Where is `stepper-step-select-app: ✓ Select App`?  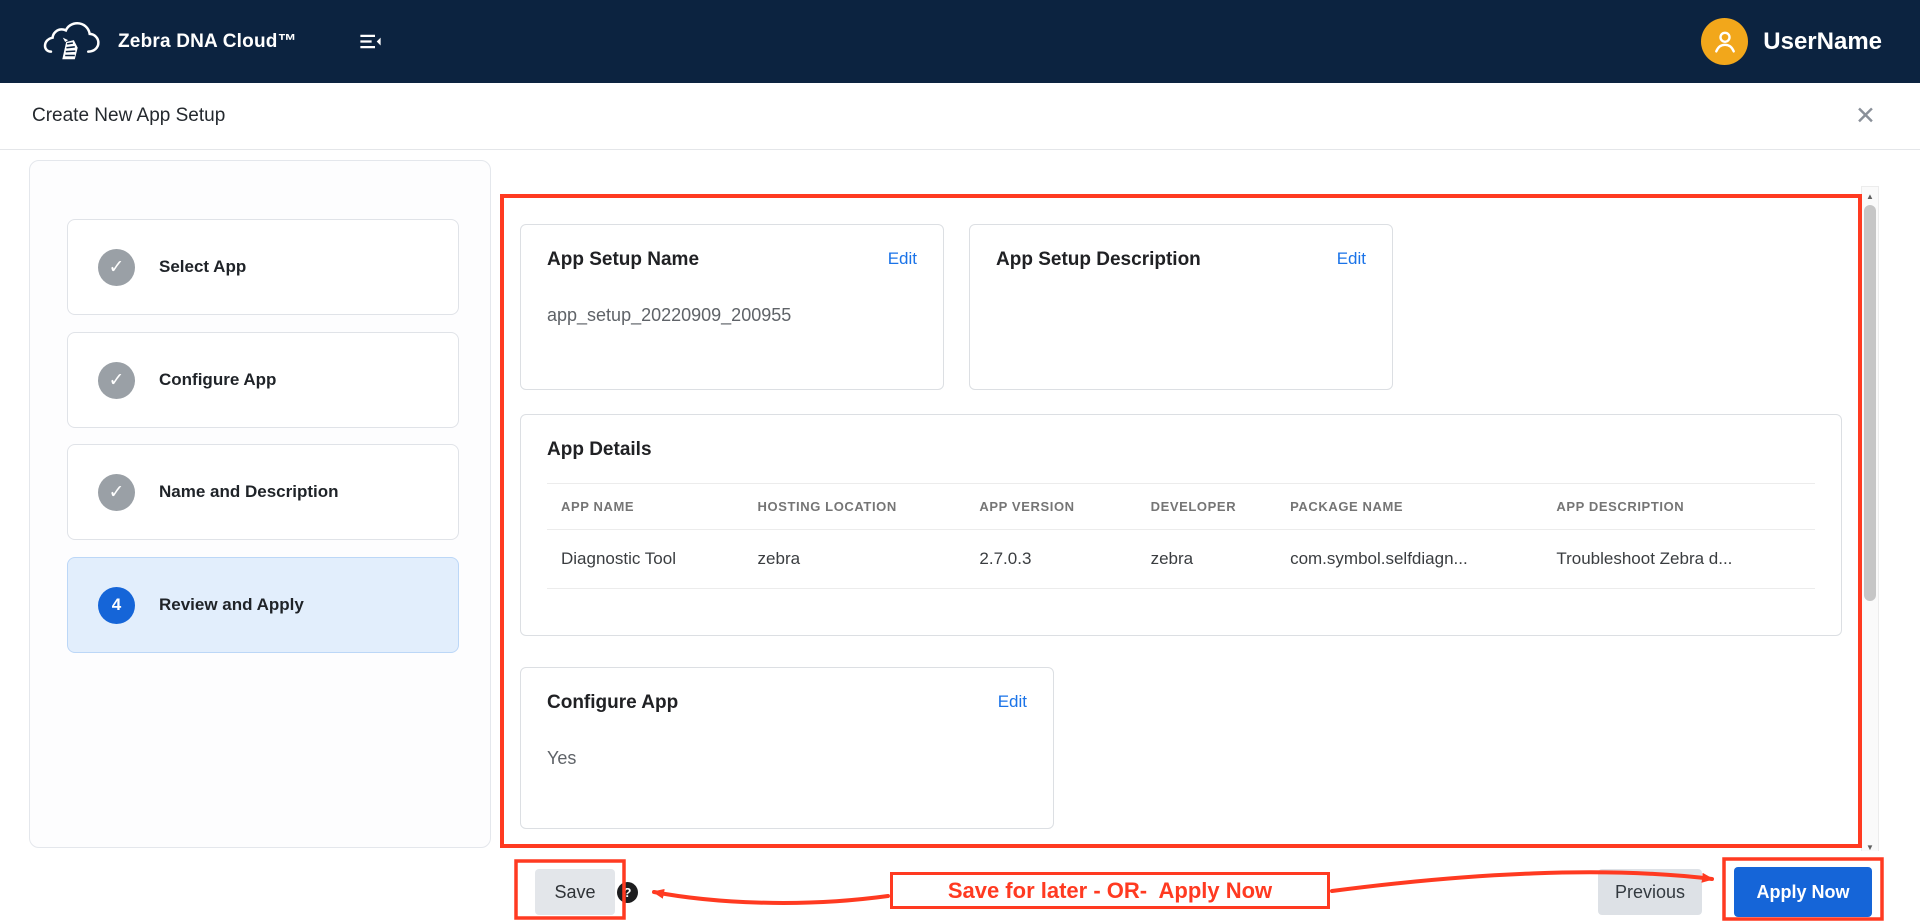 stepper-step-select-app: ✓ Select App is located at coordinates (263, 267).